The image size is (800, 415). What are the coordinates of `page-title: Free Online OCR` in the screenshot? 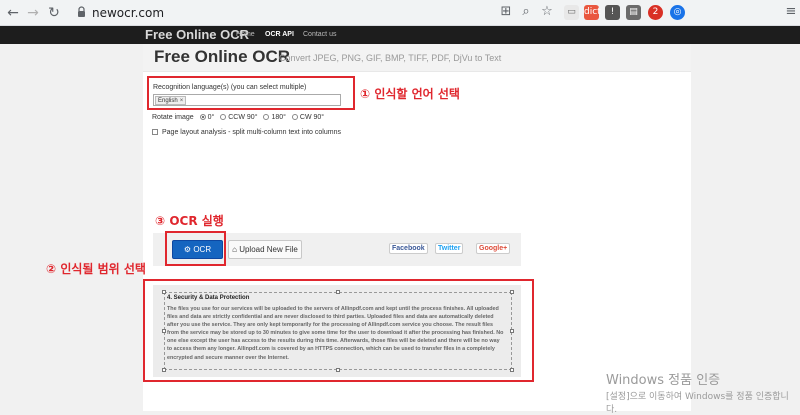 It's located at (222, 56).